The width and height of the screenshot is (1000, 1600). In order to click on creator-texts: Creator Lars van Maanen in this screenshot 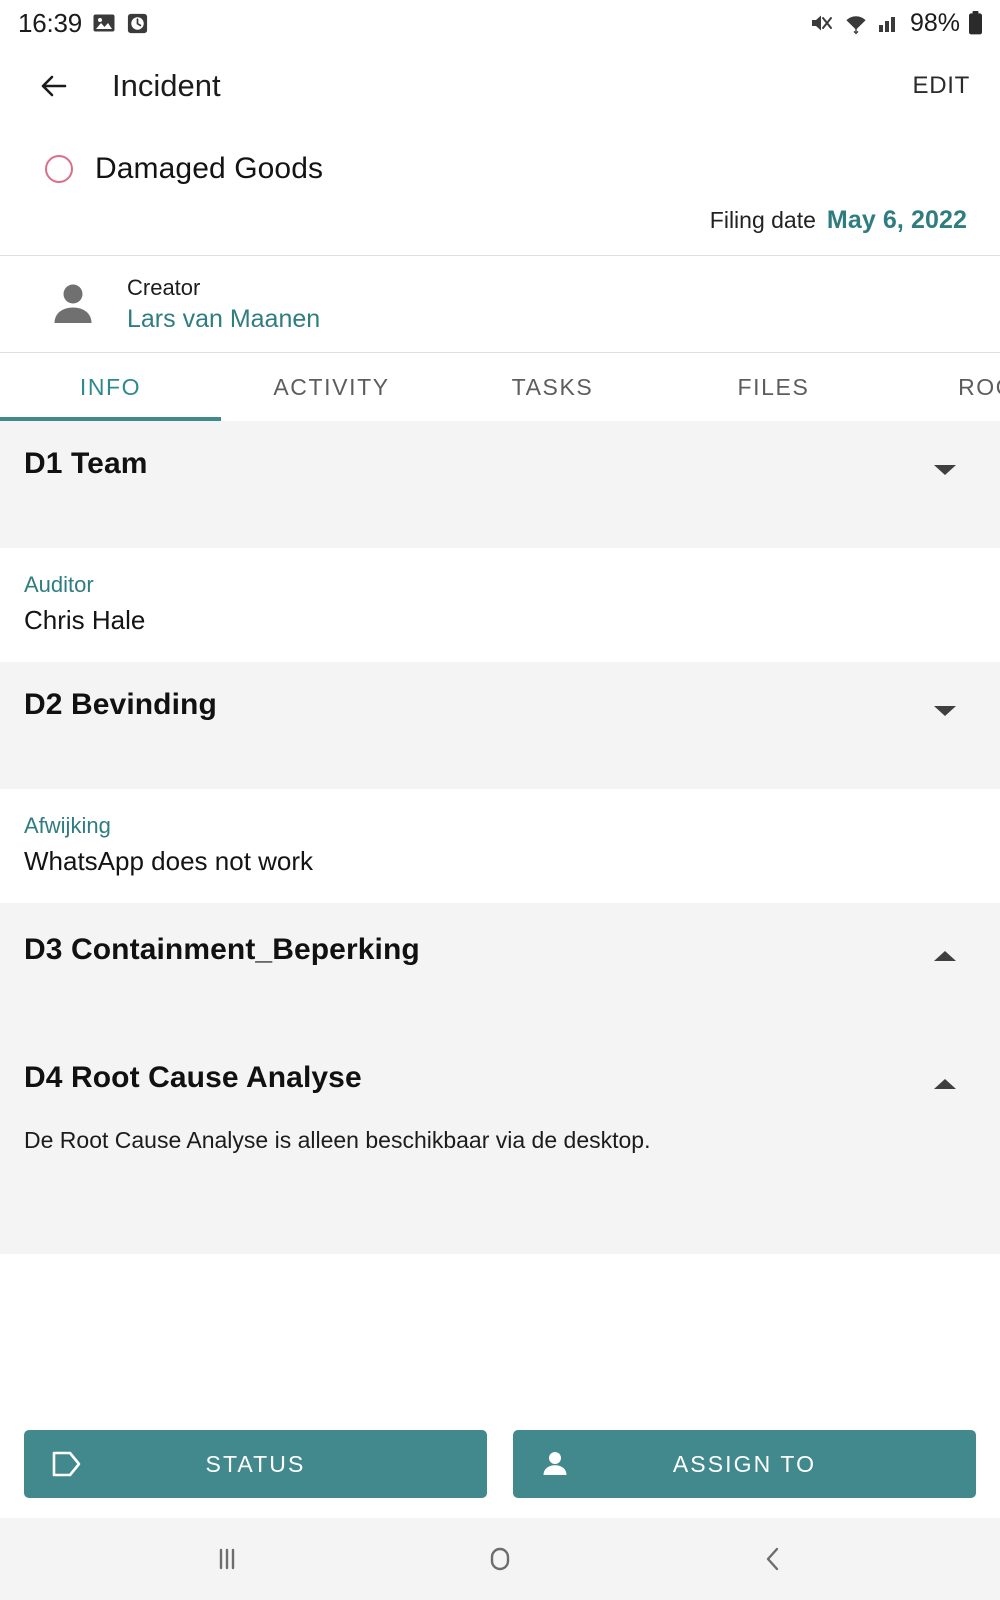, I will do `click(223, 304)`.